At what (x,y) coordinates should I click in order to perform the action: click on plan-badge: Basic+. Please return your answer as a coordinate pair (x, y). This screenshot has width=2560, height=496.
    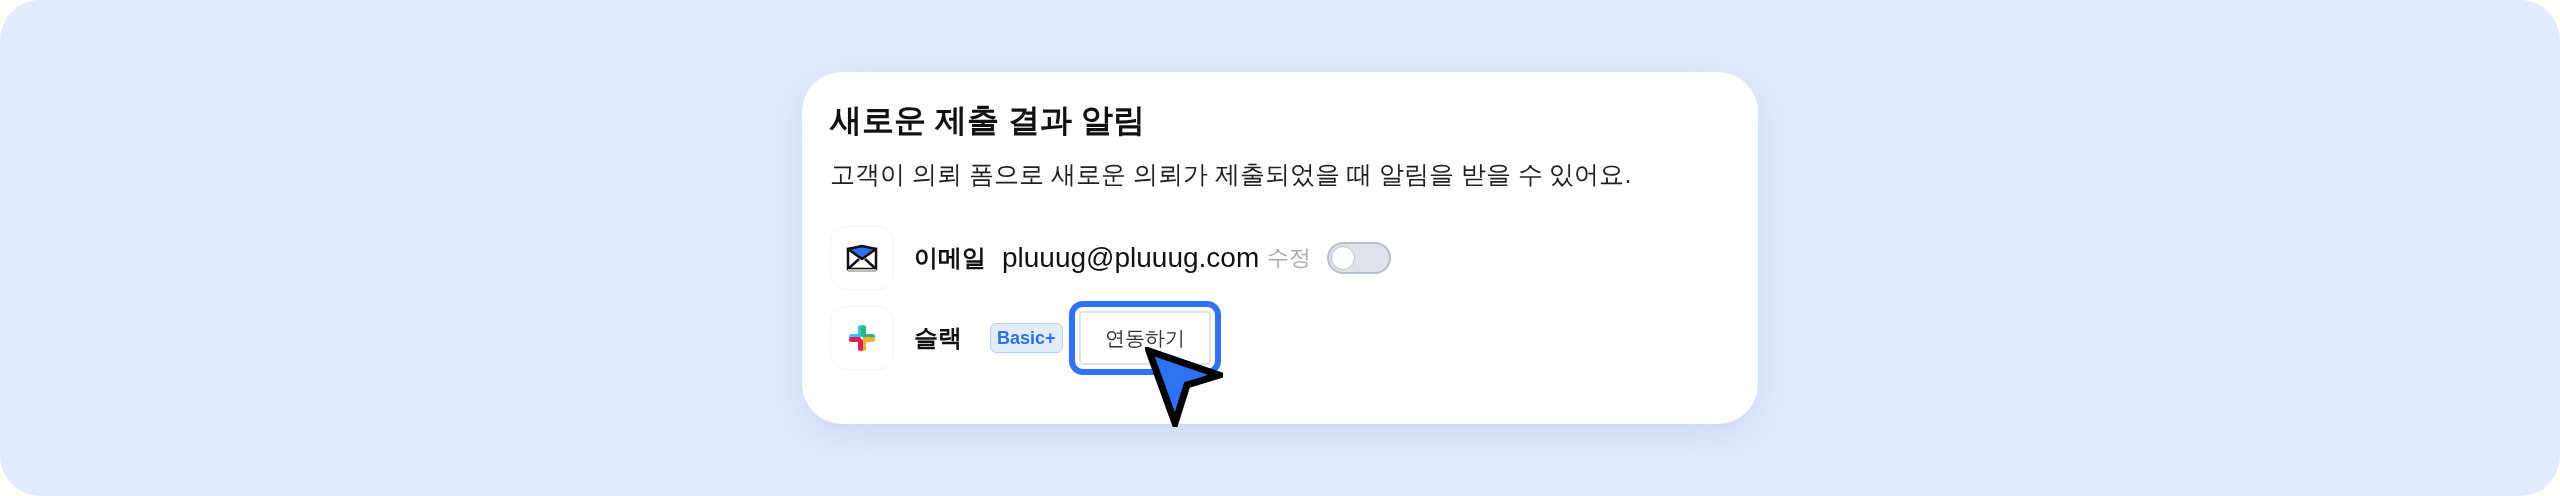
    Looking at the image, I should click on (1026, 337).